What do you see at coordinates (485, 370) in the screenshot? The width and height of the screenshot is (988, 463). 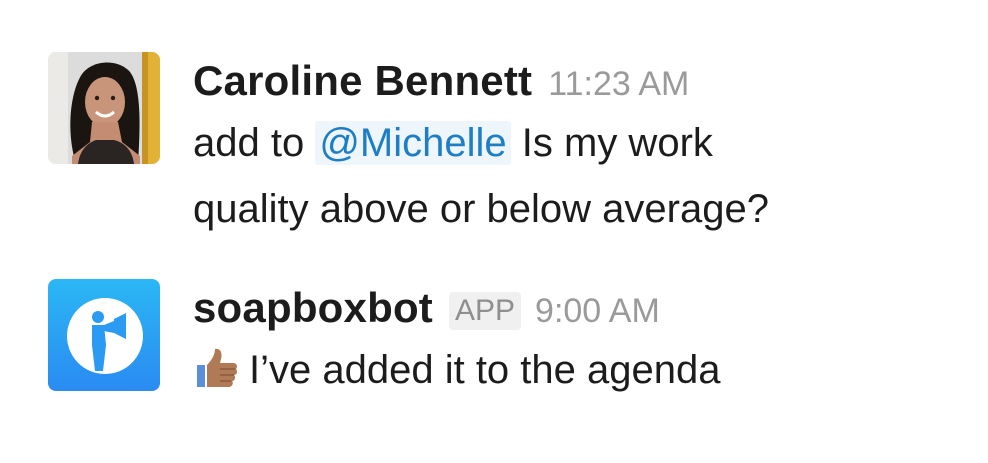 I see `bot-text: I’ve added it to the agenda` at bounding box center [485, 370].